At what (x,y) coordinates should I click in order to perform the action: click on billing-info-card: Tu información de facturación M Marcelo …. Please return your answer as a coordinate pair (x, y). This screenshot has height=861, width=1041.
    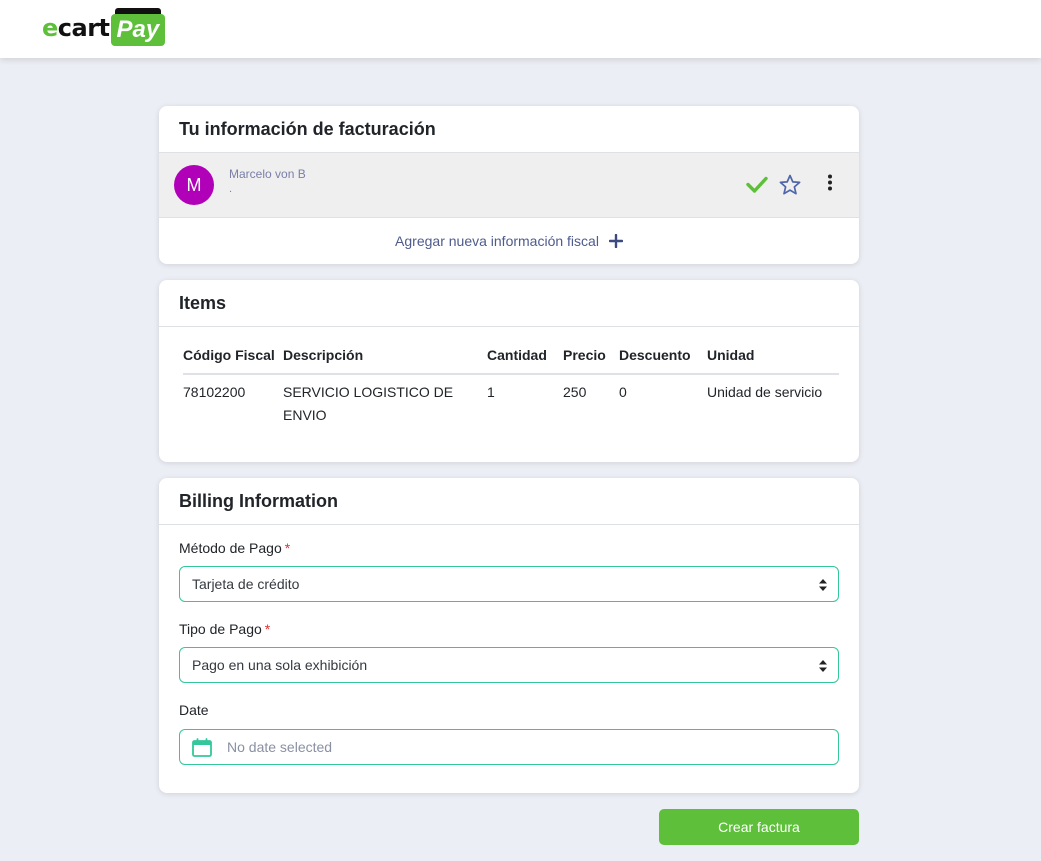
    Looking at the image, I should click on (509, 185).